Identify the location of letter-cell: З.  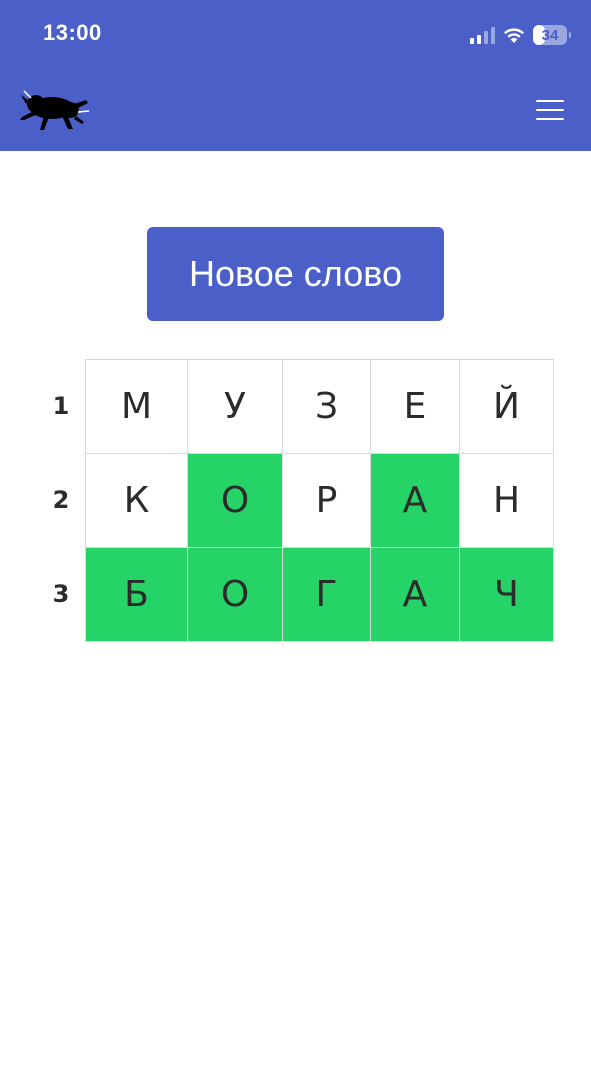
(326, 406).